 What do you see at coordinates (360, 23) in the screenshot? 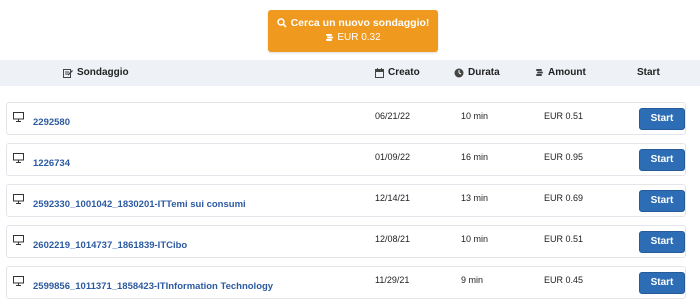
I see `cta-label: Cerca un nuovo sondaggio!` at bounding box center [360, 23].